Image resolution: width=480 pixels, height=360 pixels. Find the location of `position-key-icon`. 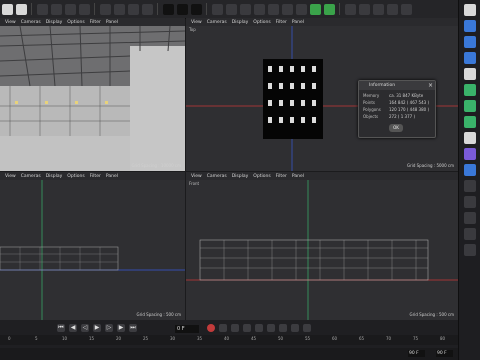

position-key-icon is located at coordinates (247, 328).